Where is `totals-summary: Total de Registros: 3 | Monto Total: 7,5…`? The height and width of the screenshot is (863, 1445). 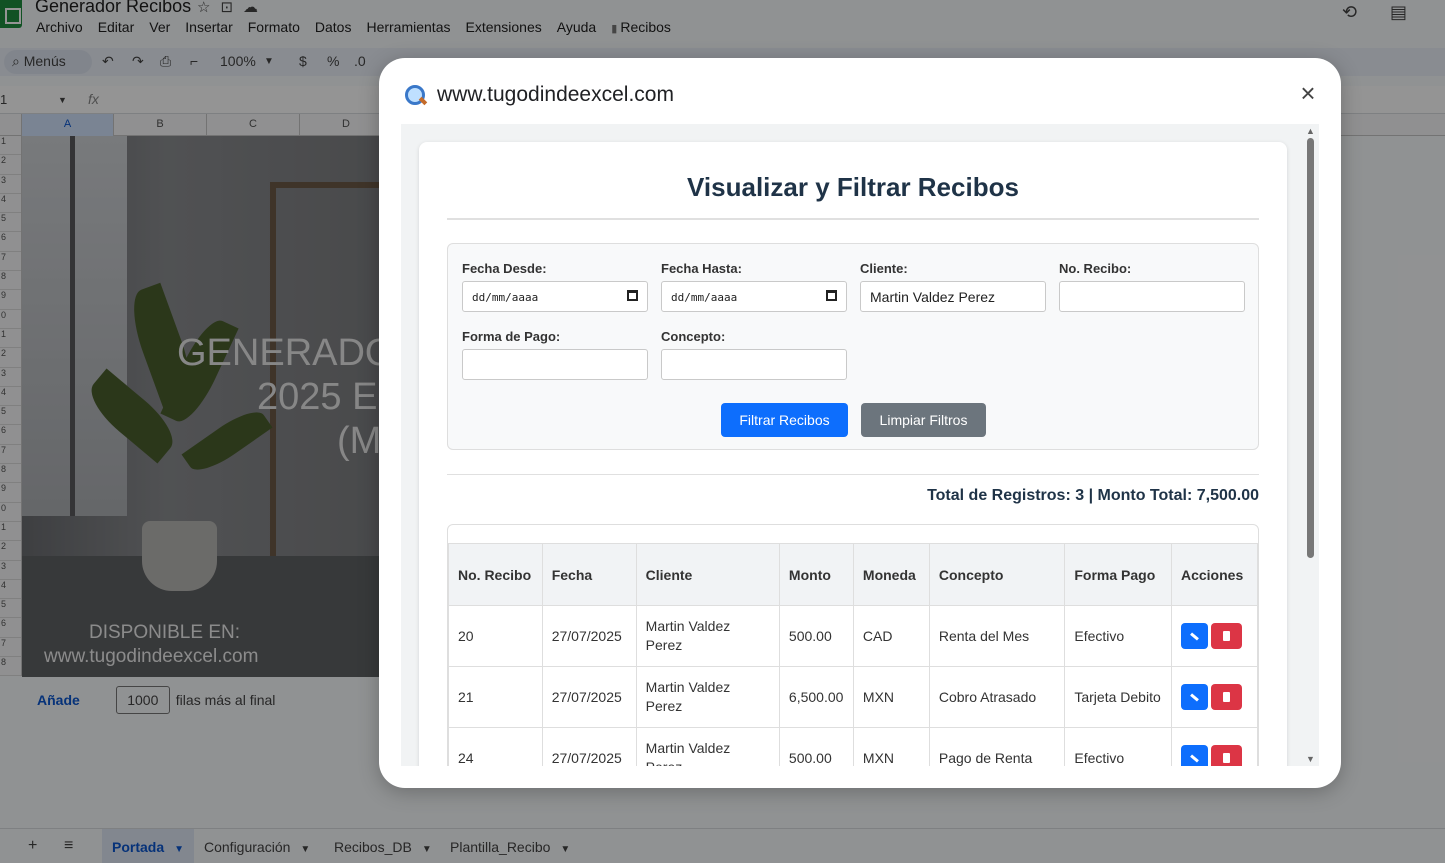
totals-summary: Total de Registros: 3 | Monto Total: 7,5… is located at coordinates (1093, 495).